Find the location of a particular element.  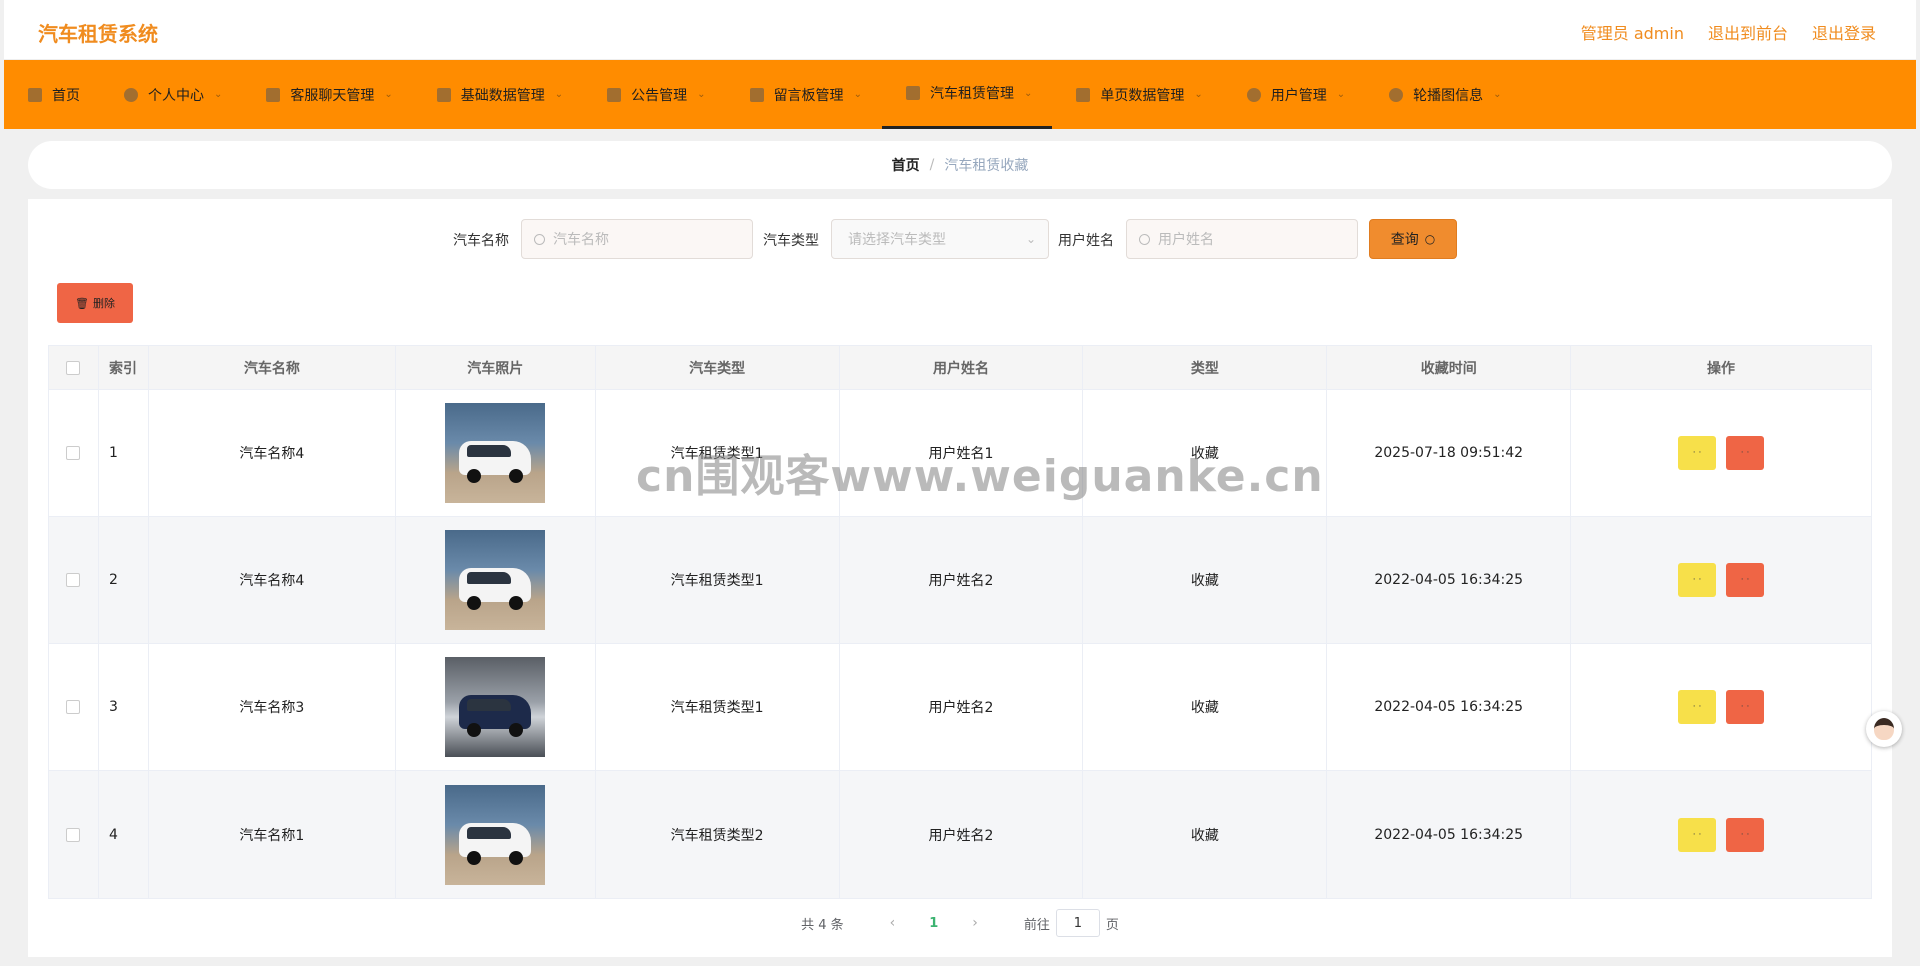

header-car-type: 汽车类型 is located at coordinates (718, 367).